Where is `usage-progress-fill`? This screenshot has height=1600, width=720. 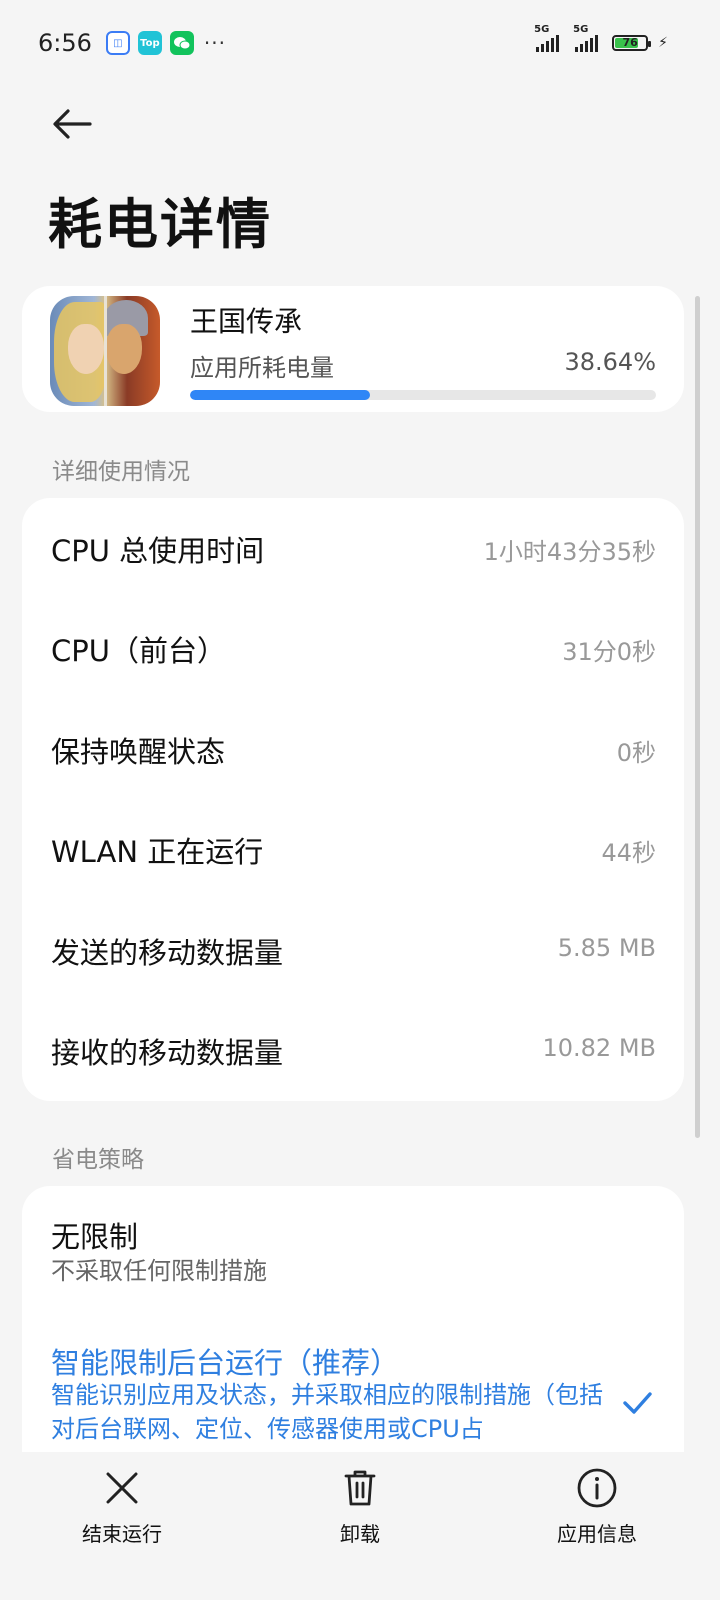 usage-progress-fill is located at coordinates (280, 395).